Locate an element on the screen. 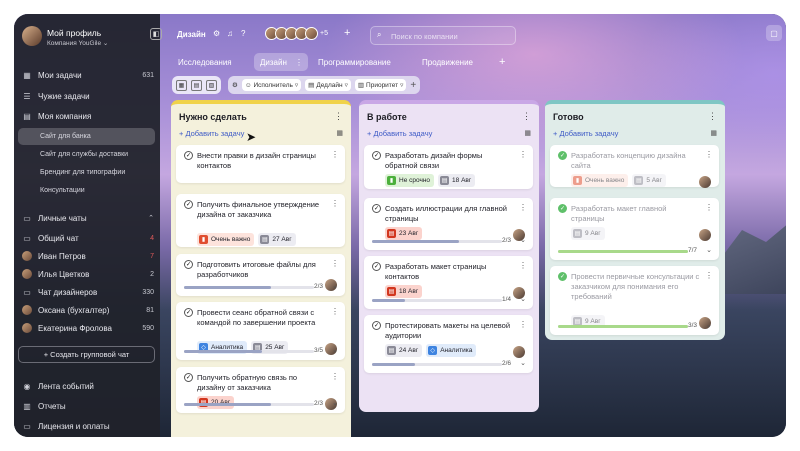  tab-programming: Программирование is located at coordinates (354, 62).